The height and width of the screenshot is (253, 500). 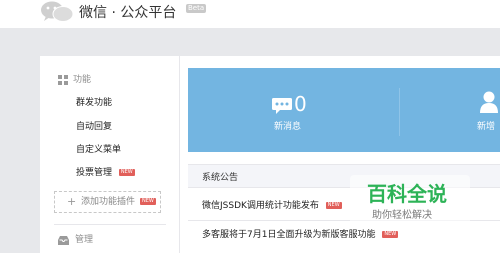 What do you see at coordinates (110, 224) in the screenshot?
I see `sidebar-divider` at bounding box center [110, 224].